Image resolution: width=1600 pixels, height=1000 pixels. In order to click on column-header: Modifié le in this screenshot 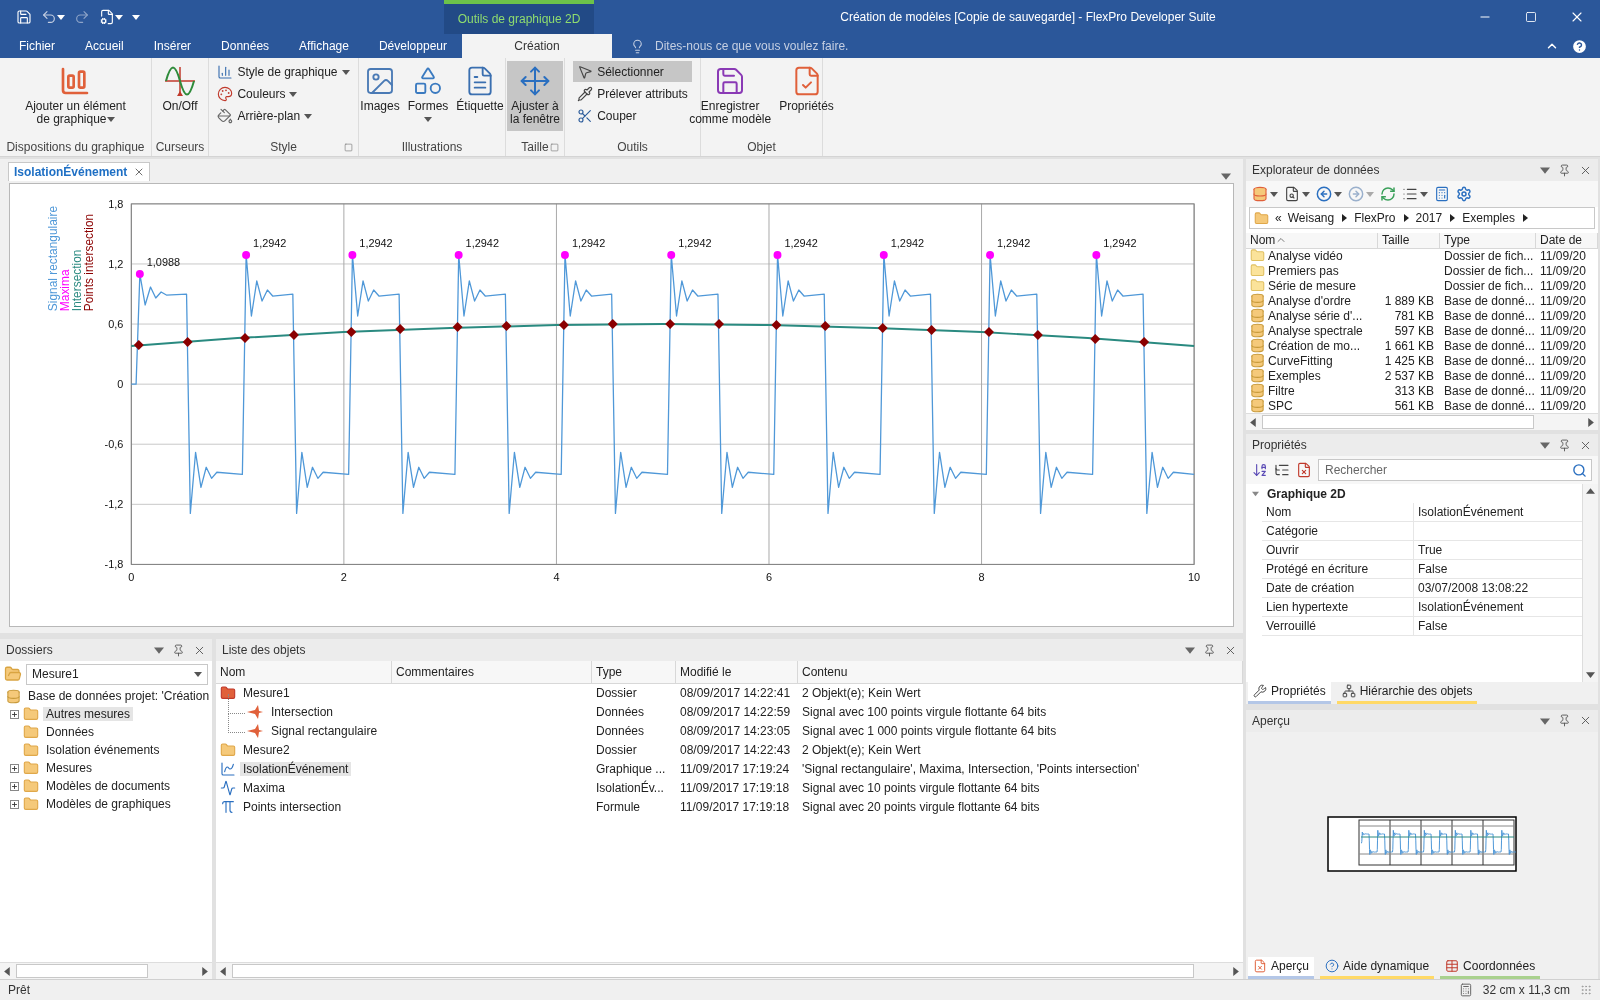, I will do `click(737, 672)`.